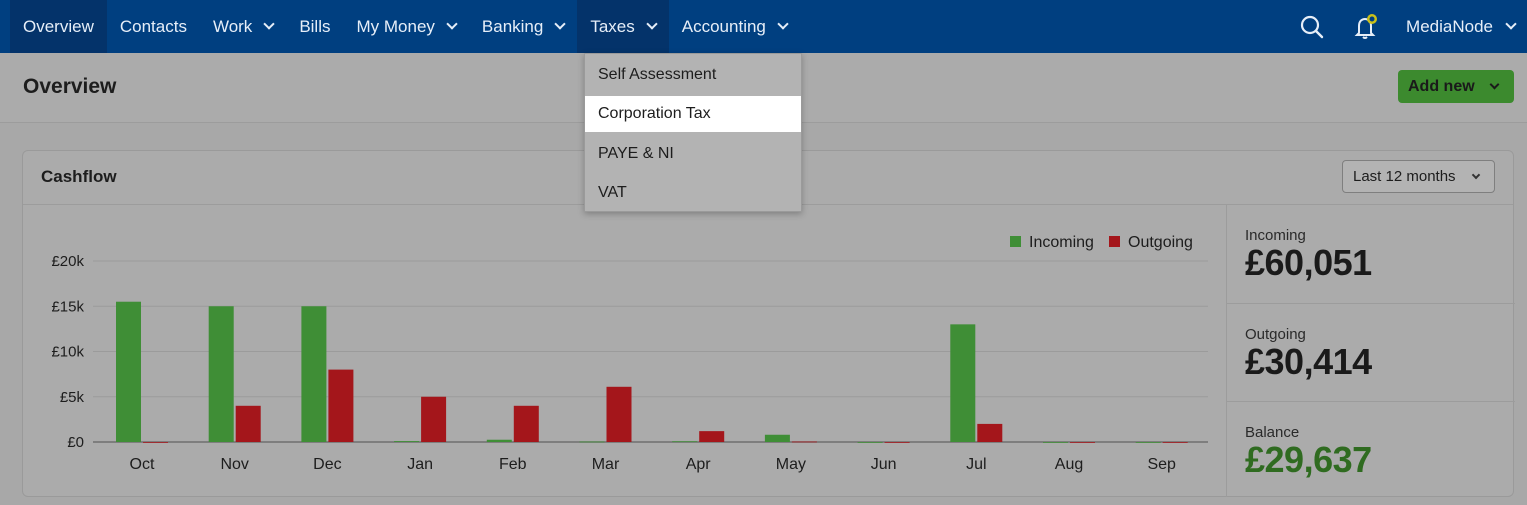 This screenshot has width=1527, height=505. I want to click on legend-outgoing-label: Outgoing, so click(1160, 242).